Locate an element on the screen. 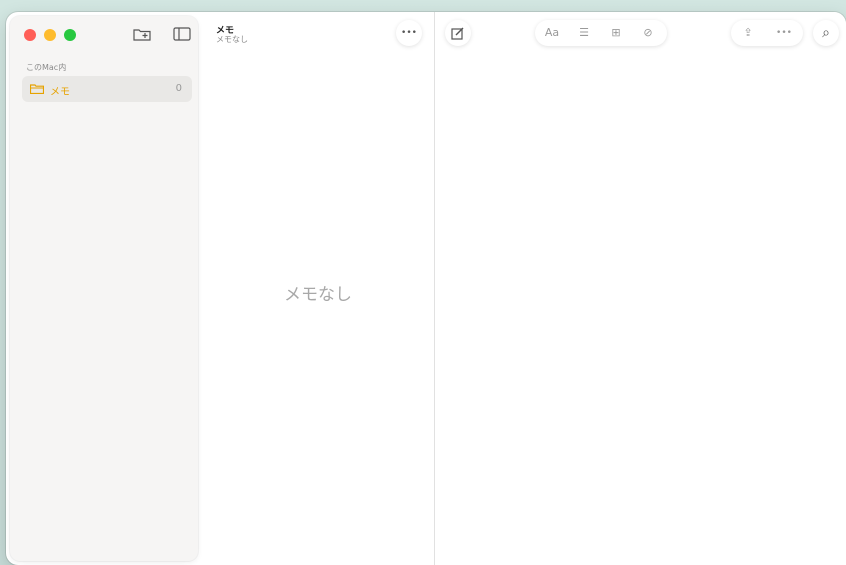 The width and height of the screenshot is (846, 565). minimize-window-button is located at coordinates (50, 35).